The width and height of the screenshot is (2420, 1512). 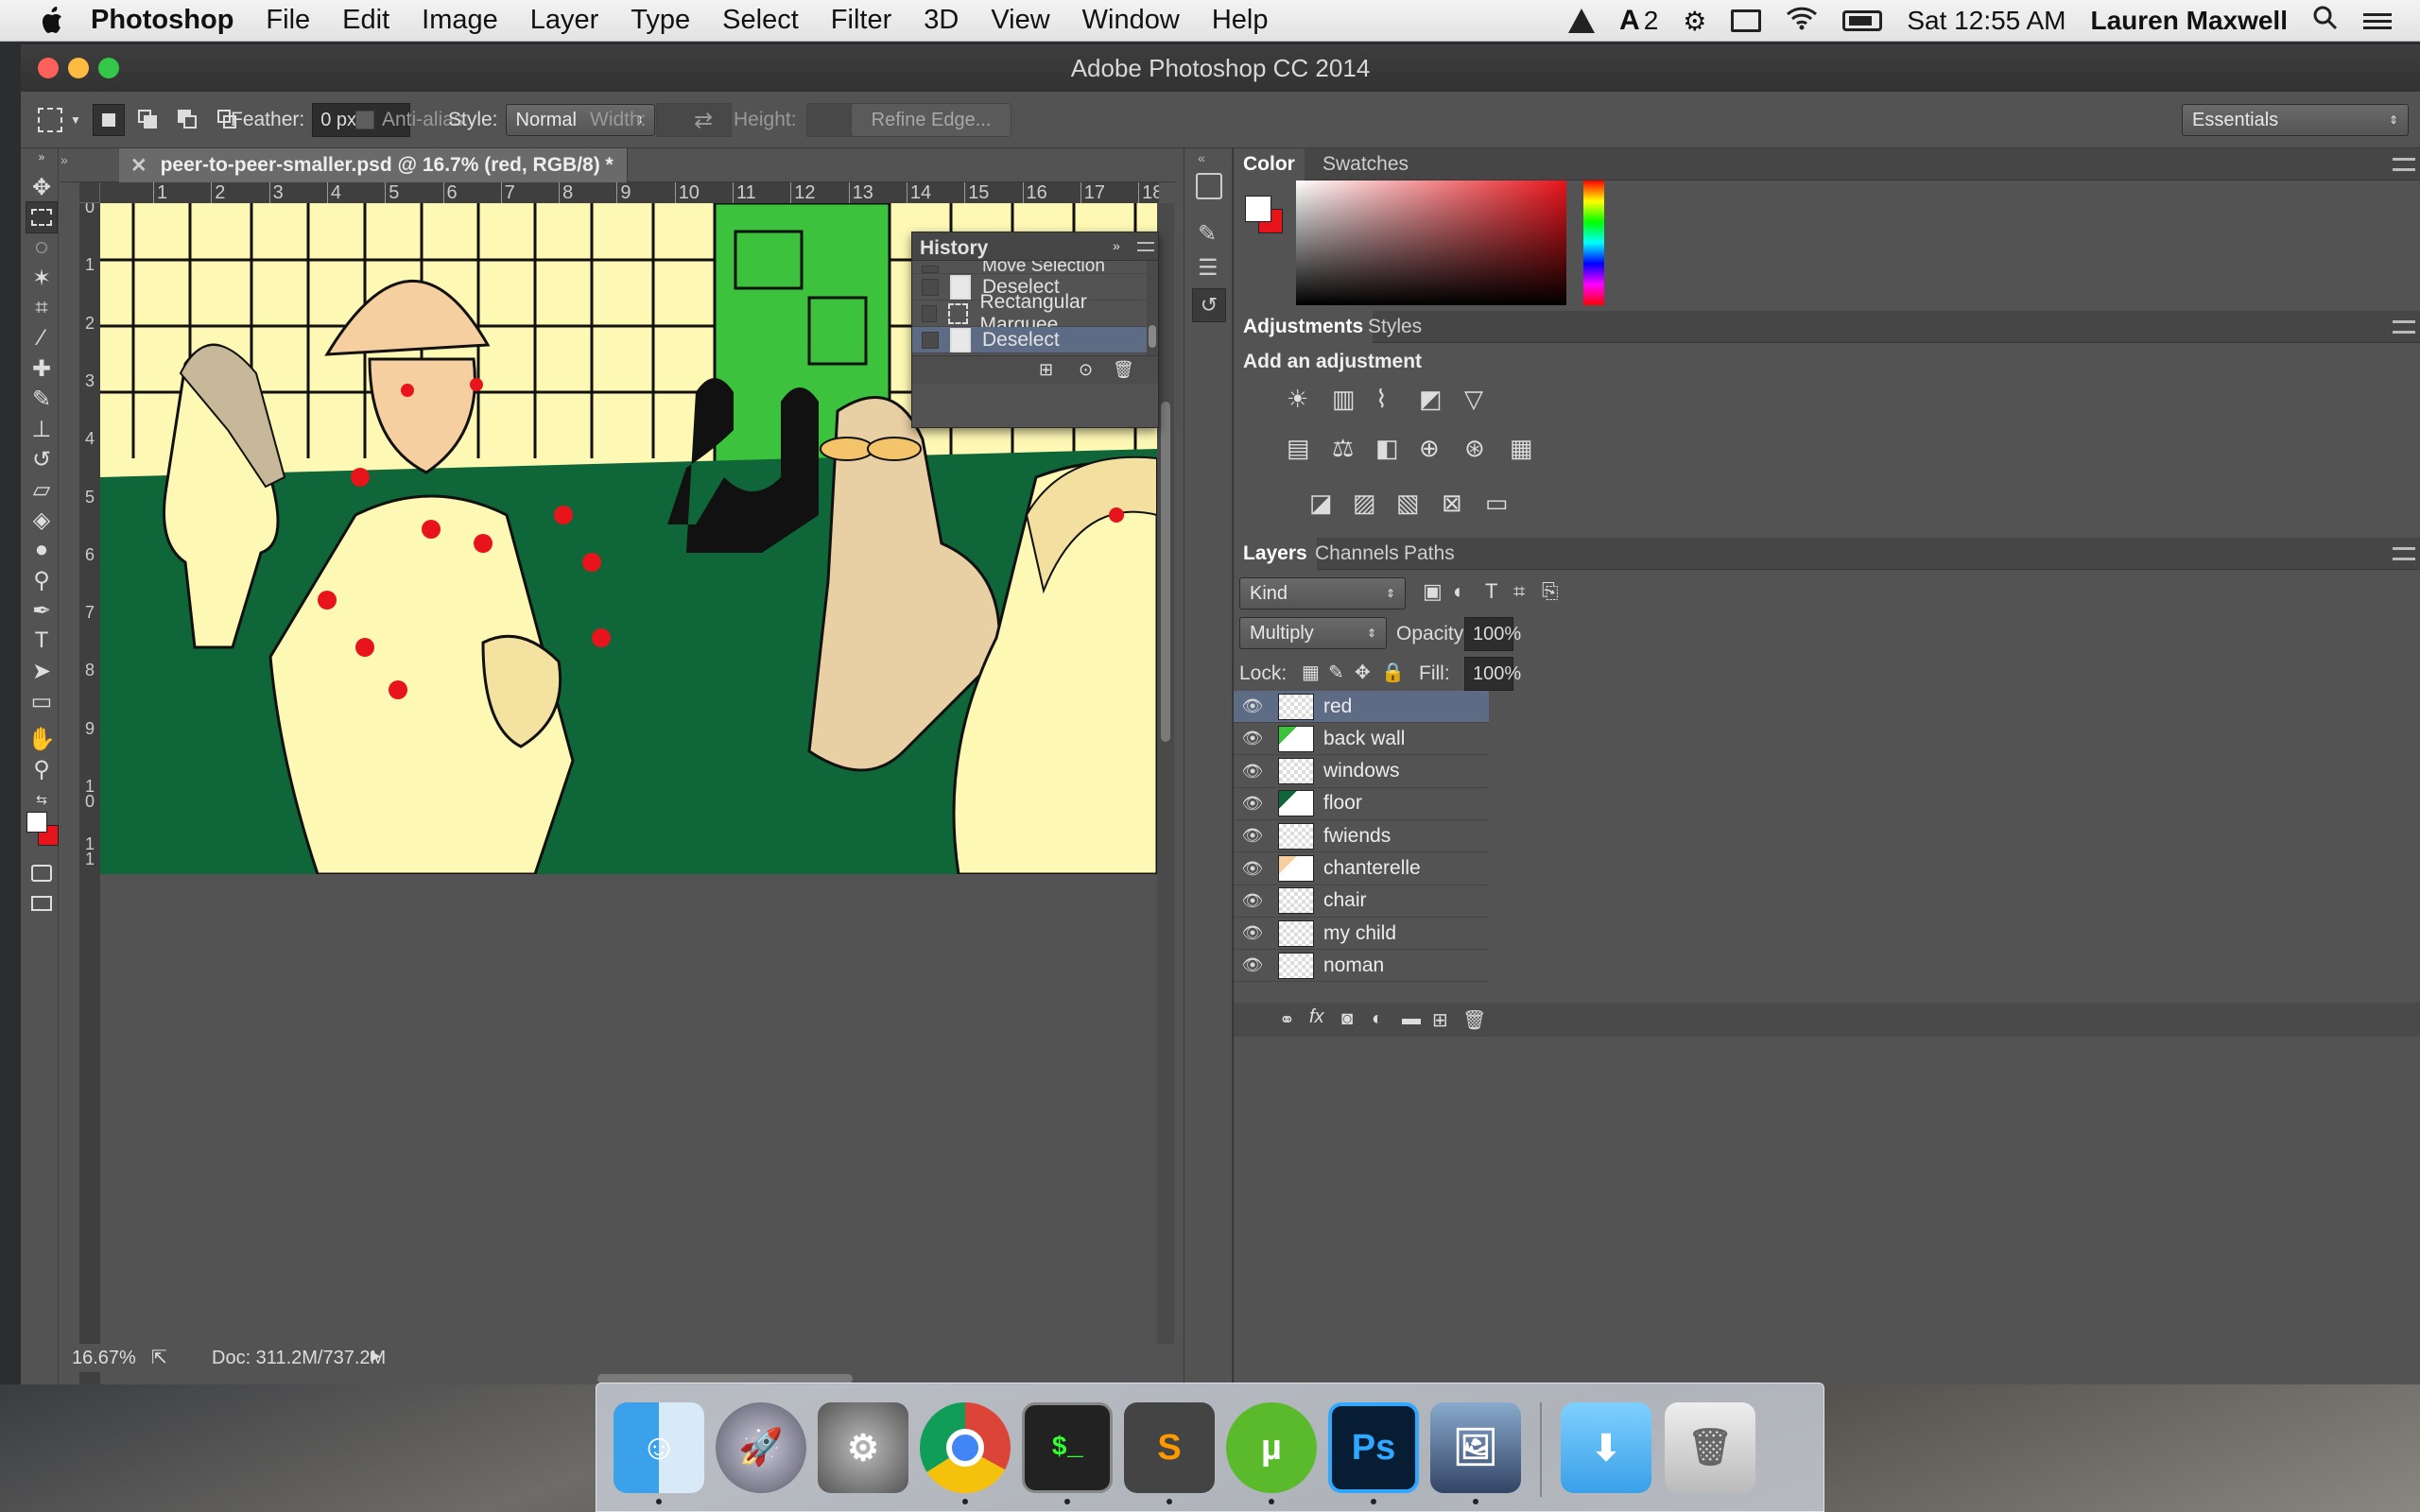 I want to click on layer-style-icon: fx, so click(x=1317, y=1017).